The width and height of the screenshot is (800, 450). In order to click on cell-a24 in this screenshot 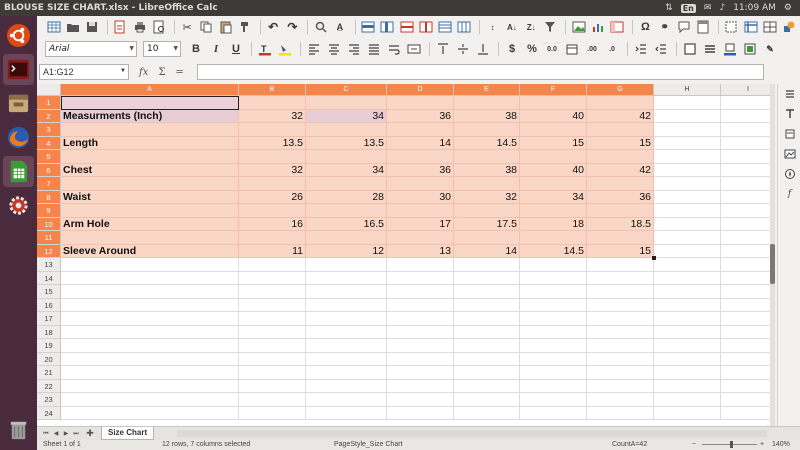, I will do `click(150, 413)`.